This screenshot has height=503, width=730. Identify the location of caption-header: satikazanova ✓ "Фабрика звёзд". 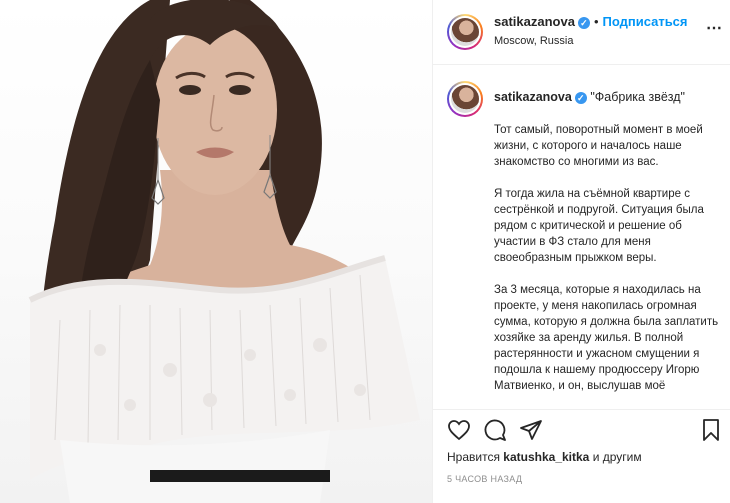
(589, 97).